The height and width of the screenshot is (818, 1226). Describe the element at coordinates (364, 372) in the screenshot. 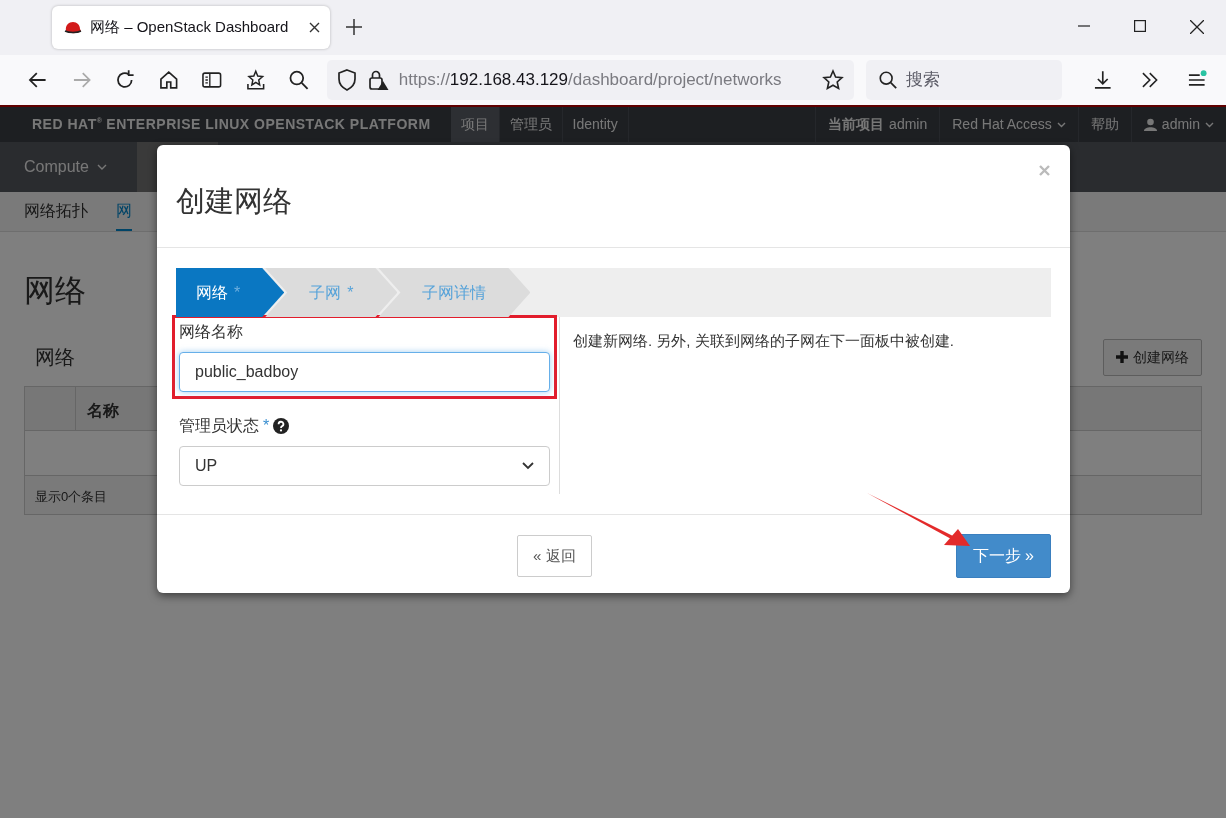

I see `input-field: public_badboy` at that location.